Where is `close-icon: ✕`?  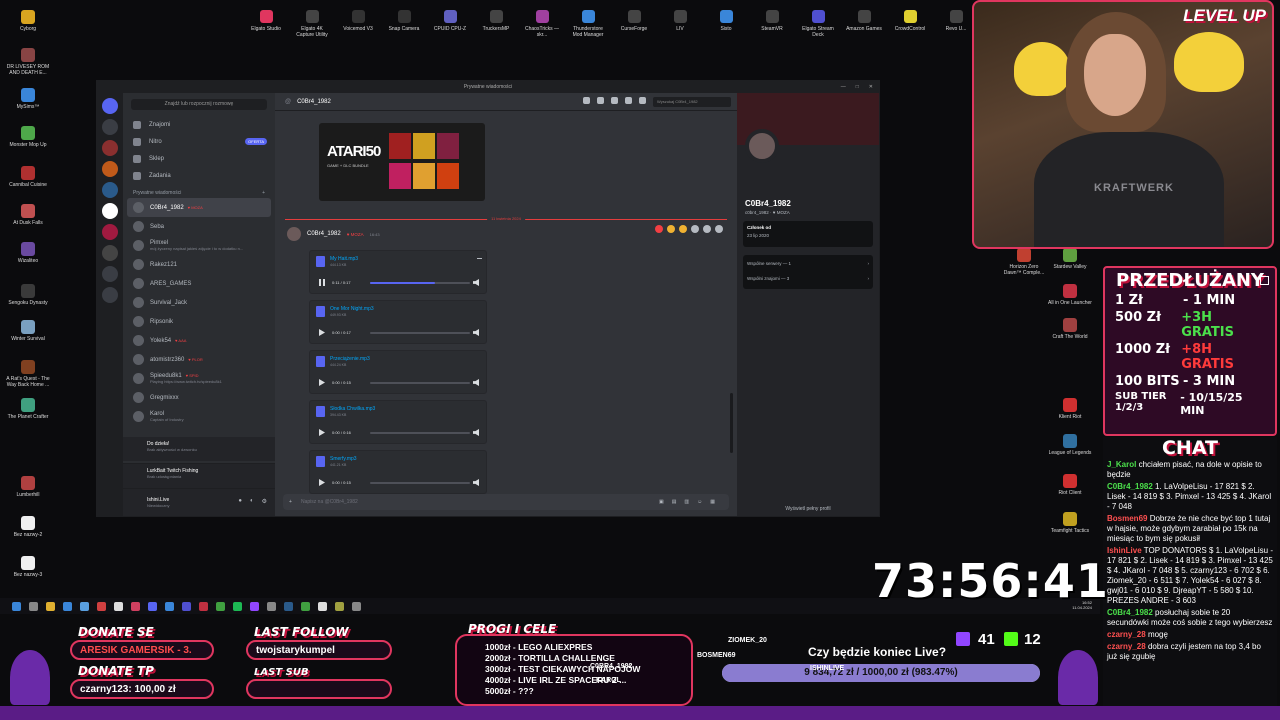
close-icon: ✕ is located at coordinates (871, 87).